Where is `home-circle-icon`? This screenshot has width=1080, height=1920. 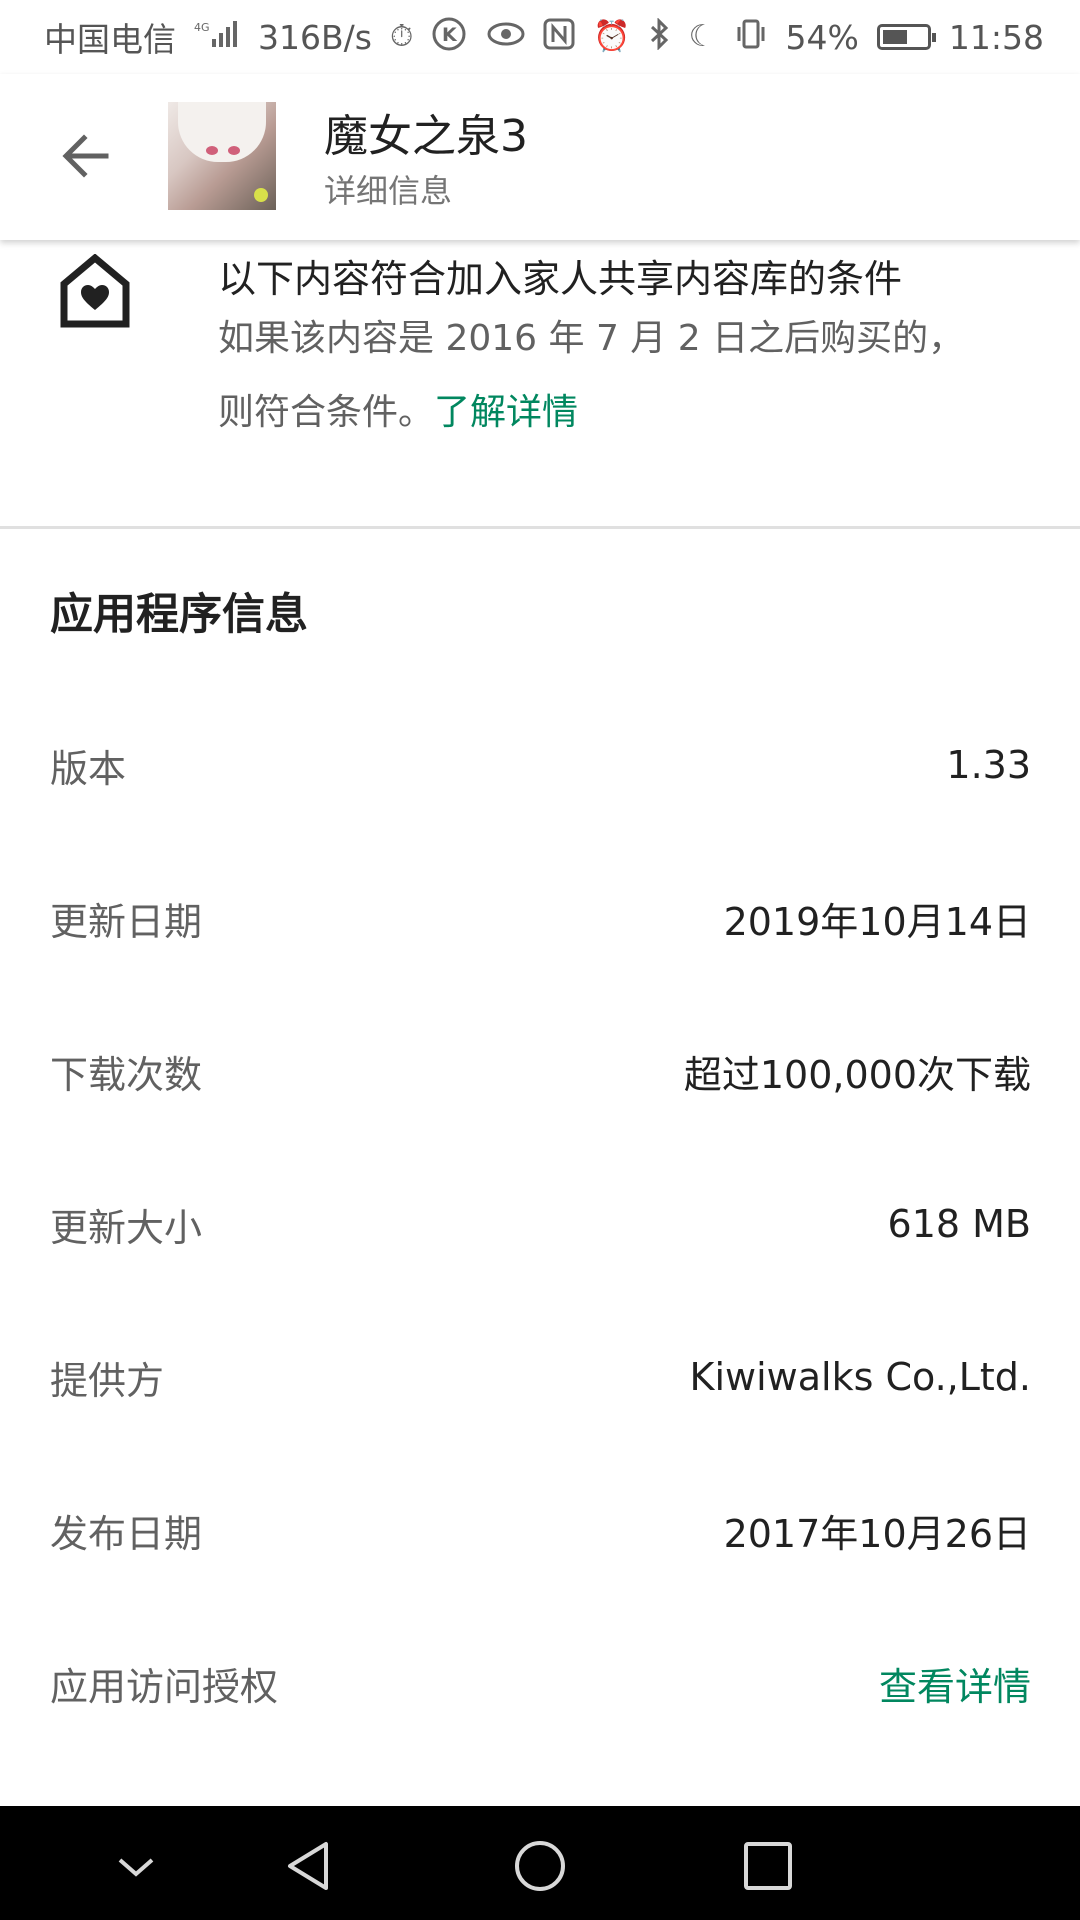 home-circle-icon is located at coordinates (540, 1866).